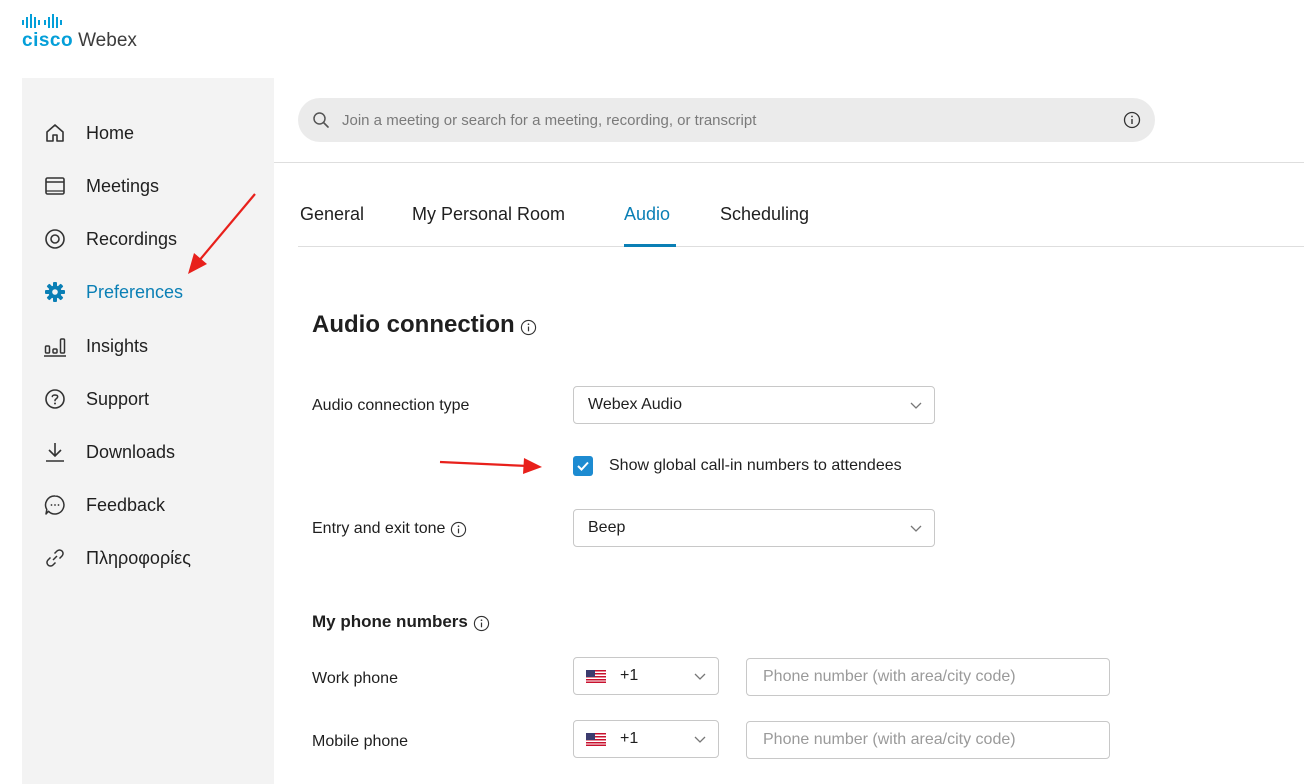  I want to click on sidebar-item-preferences: Preferences, so click(113, 292).